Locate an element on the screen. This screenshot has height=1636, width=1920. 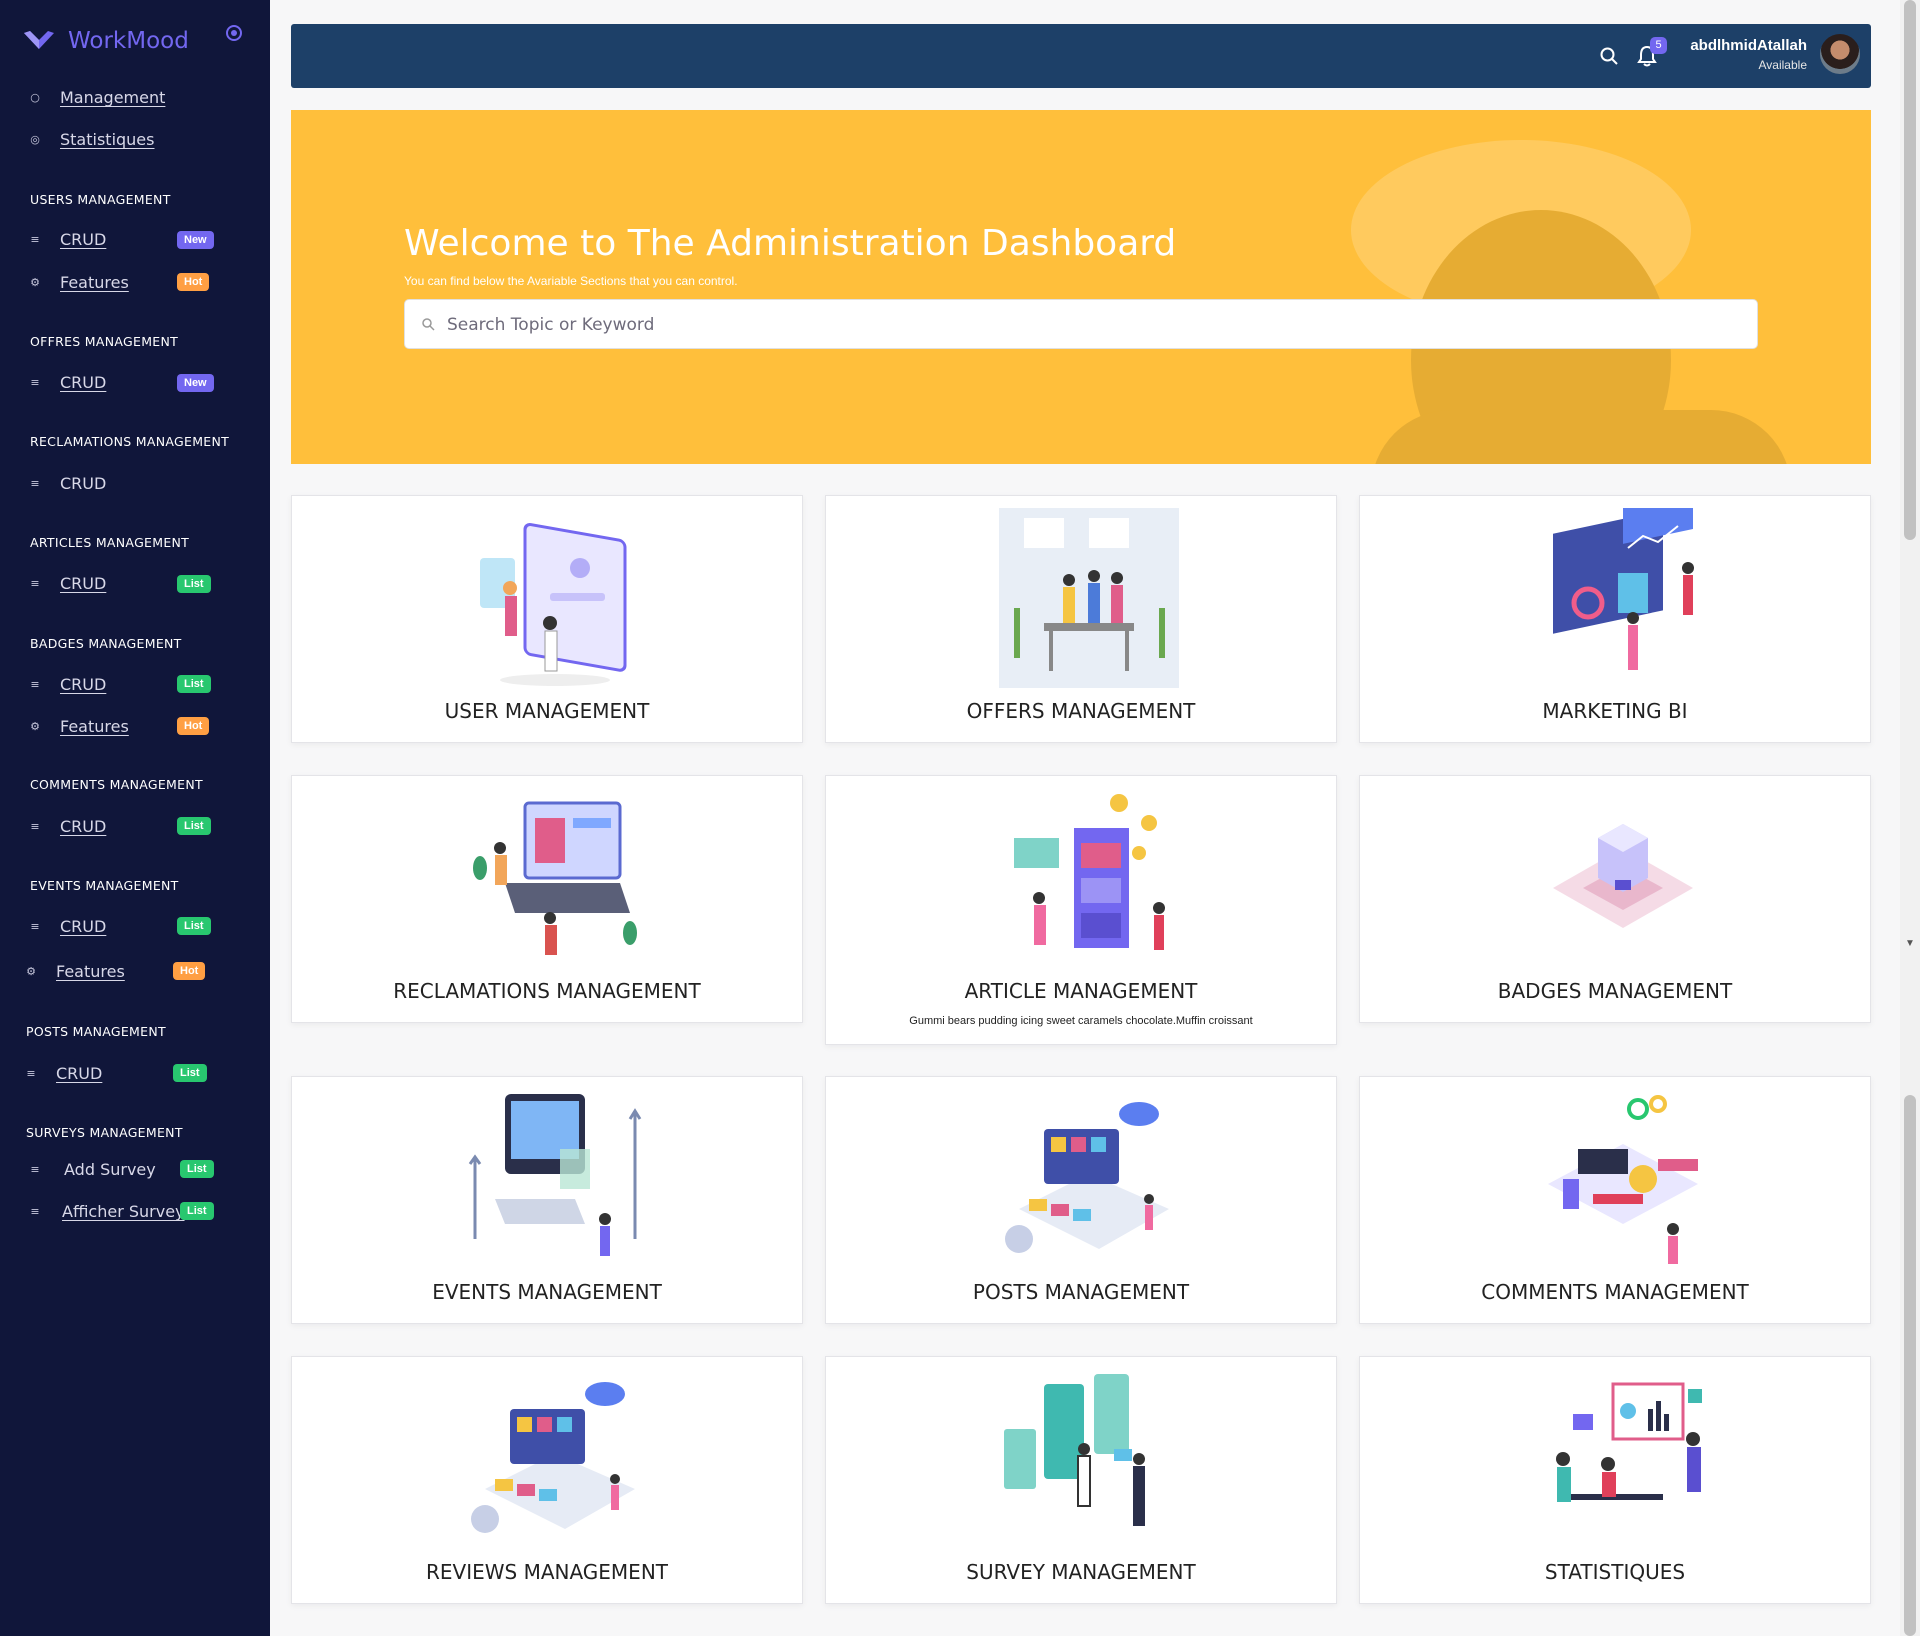
card-title: ARTICLE MANAGEMENT is located at coordinates (1081, 991).